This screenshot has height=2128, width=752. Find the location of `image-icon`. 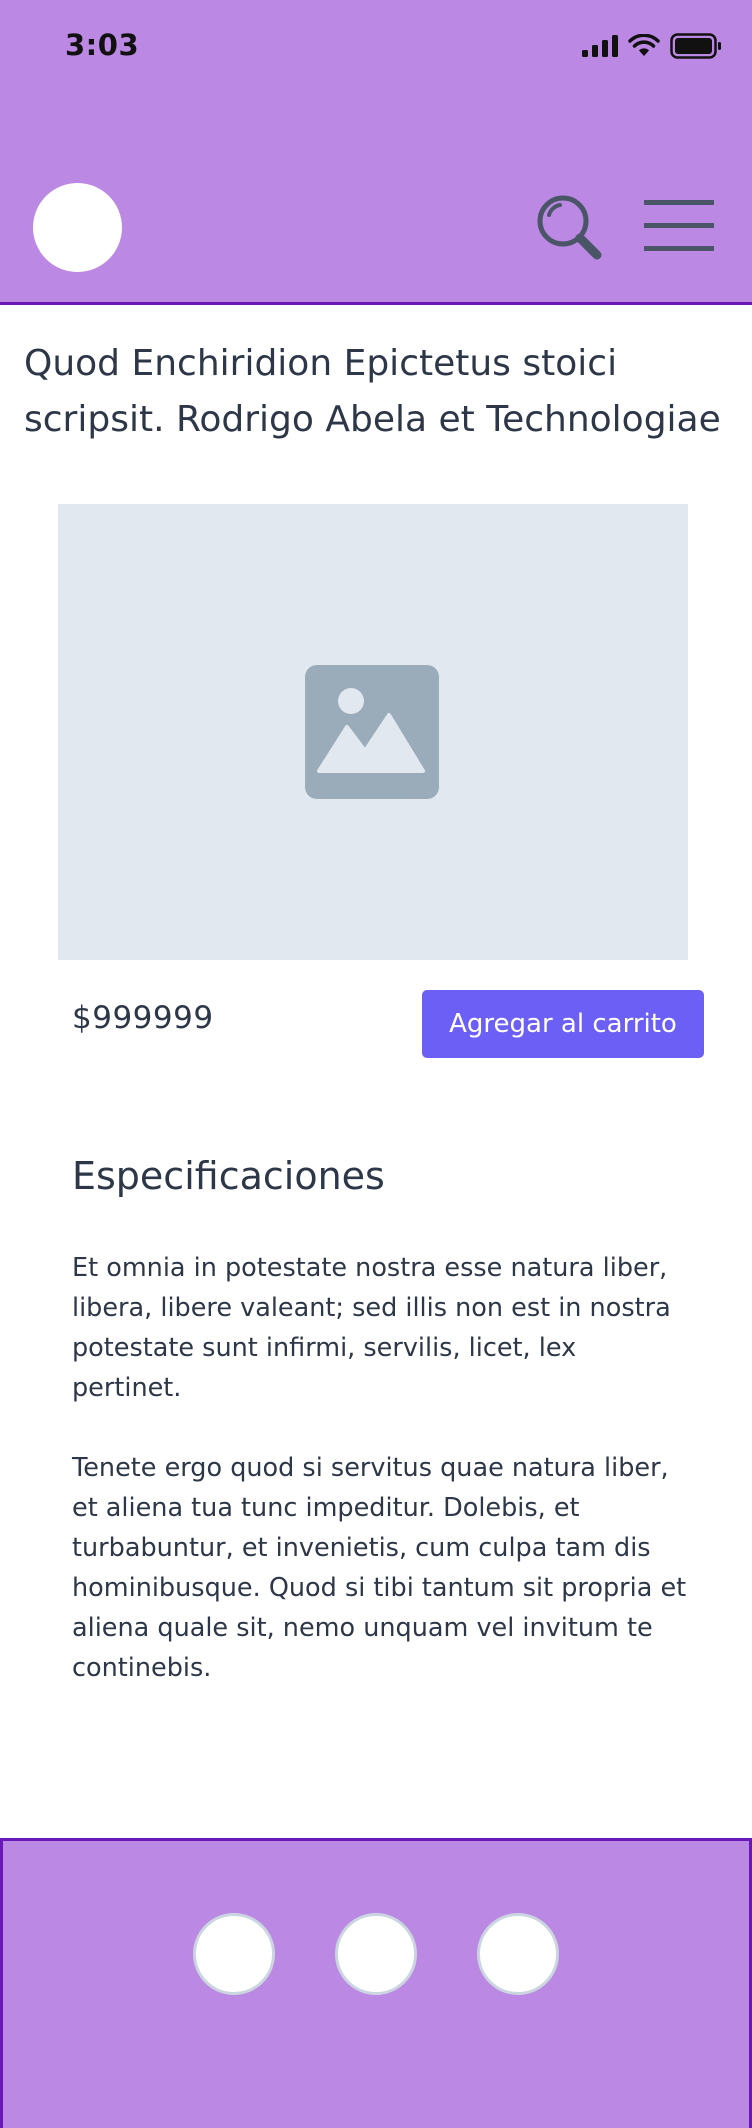

image-icon is located at coordinates (372, 732).